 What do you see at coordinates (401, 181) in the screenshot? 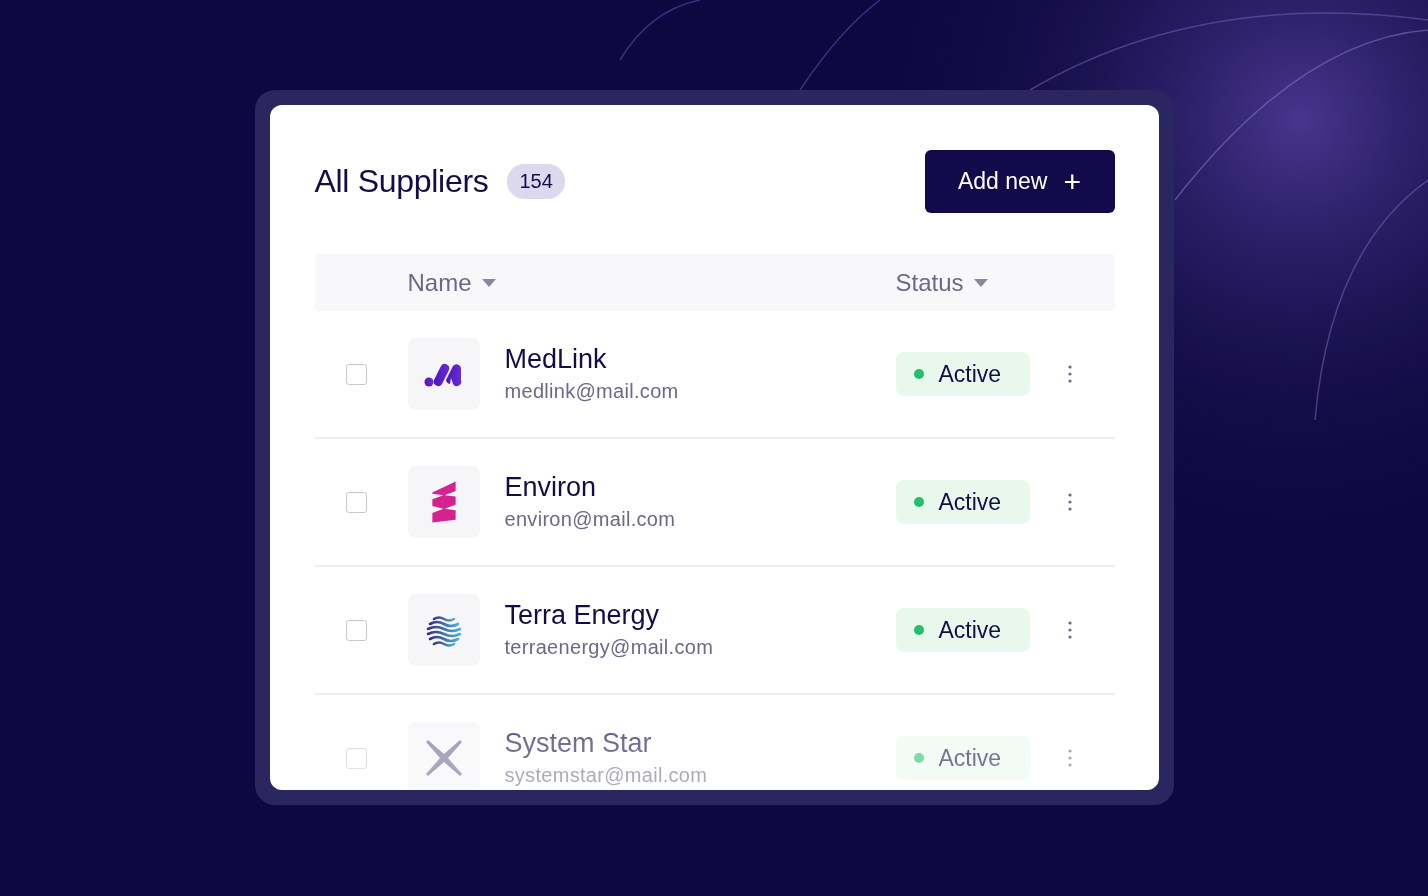
I see `page-title: All Suppliers` at bounding box center [401, 181].